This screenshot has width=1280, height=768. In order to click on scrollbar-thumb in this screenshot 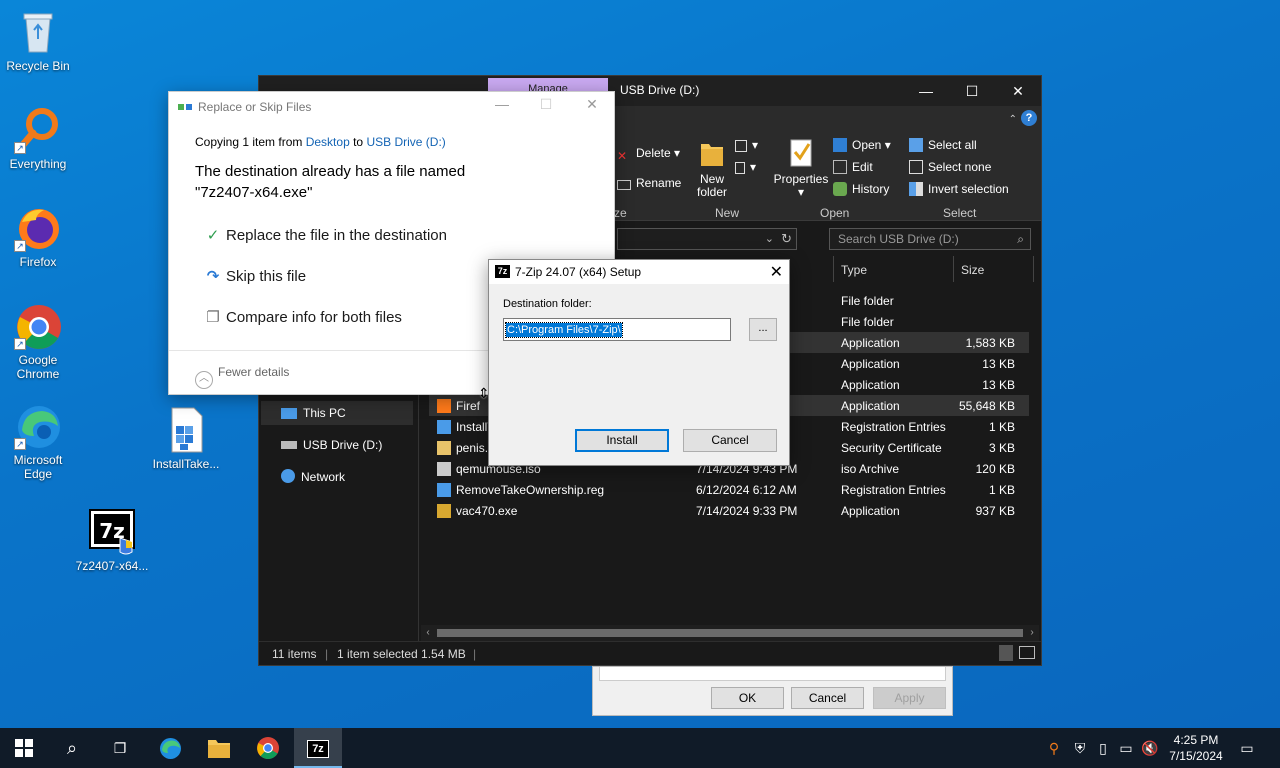, I will do `click(730, 633)`.